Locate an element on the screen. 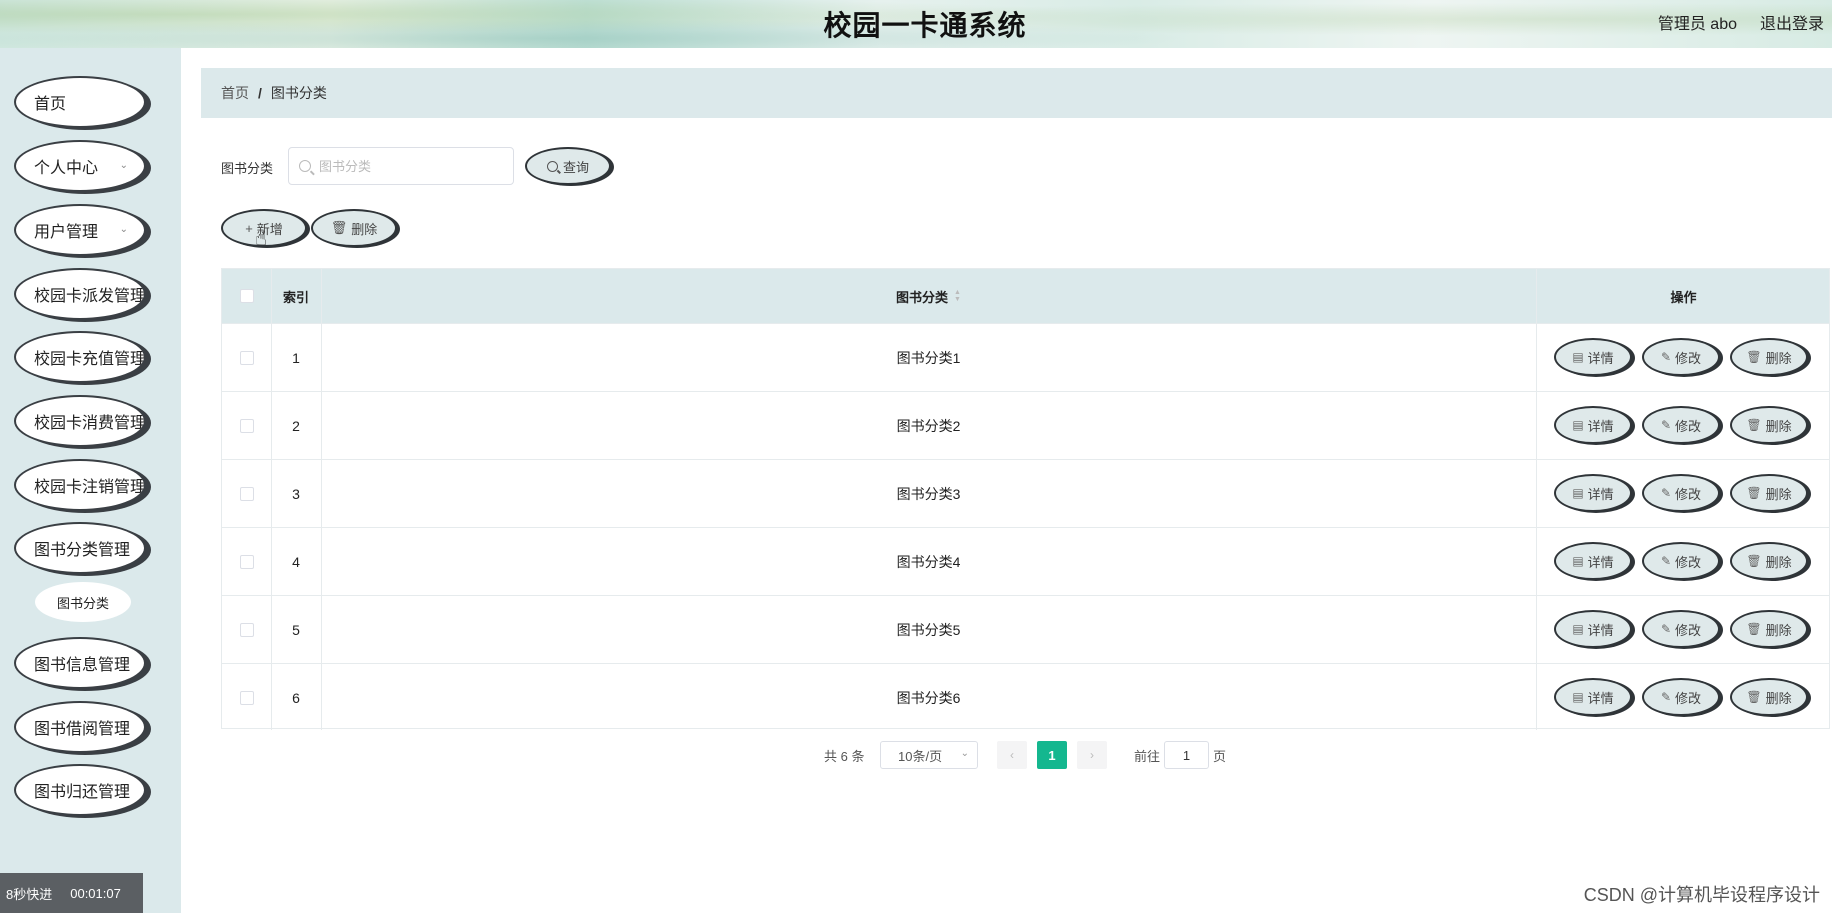 Image resolution: width=1832 pixels, height=913 pixels. chevron-right-icon: › is located at coordinates (1092, 755).